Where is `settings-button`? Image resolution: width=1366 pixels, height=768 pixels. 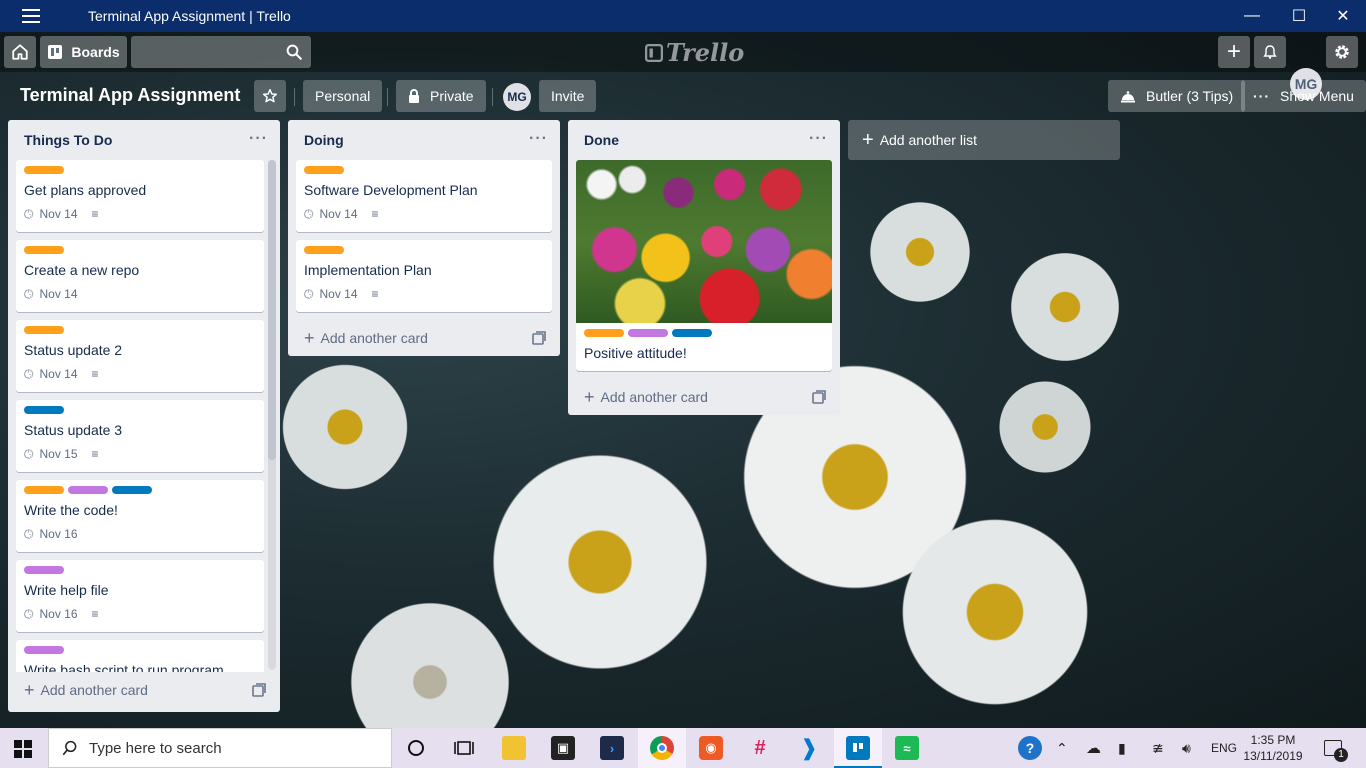
settings-button is located at coordinates (1342, 52).